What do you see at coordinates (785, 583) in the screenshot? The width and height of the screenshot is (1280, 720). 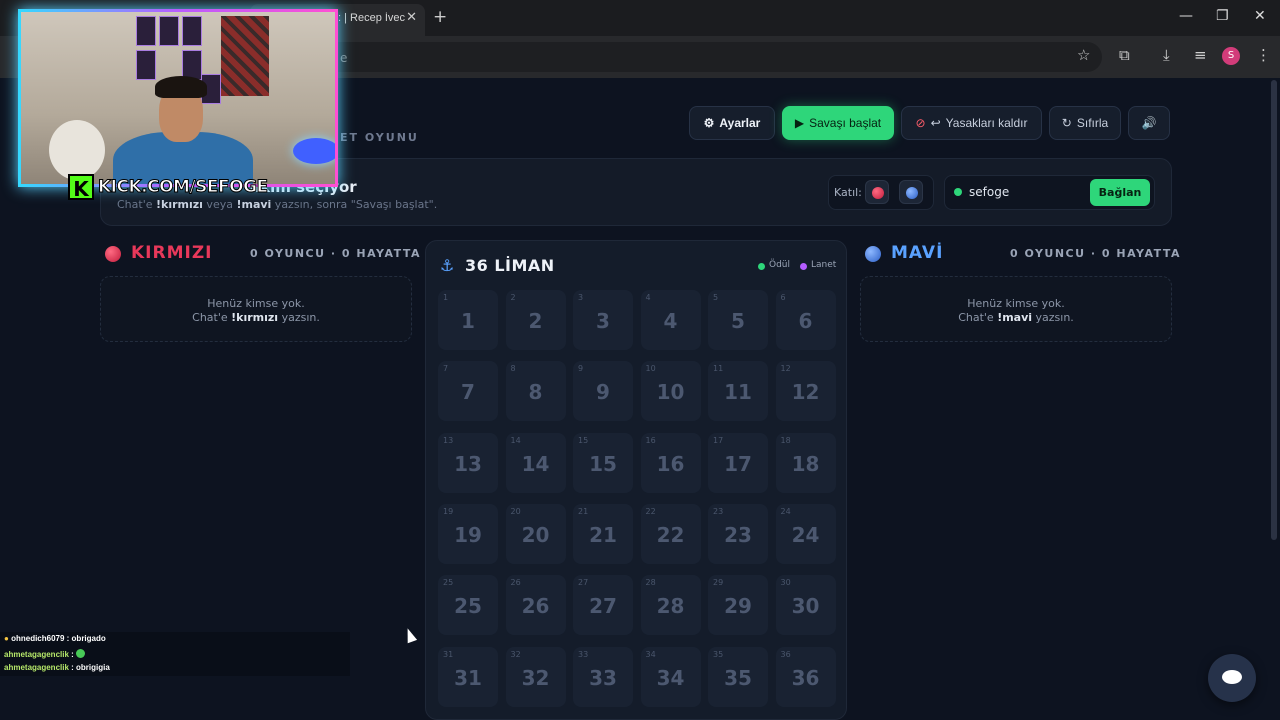 I see `port-cell-index: 30` at bounding box center [785, 583].